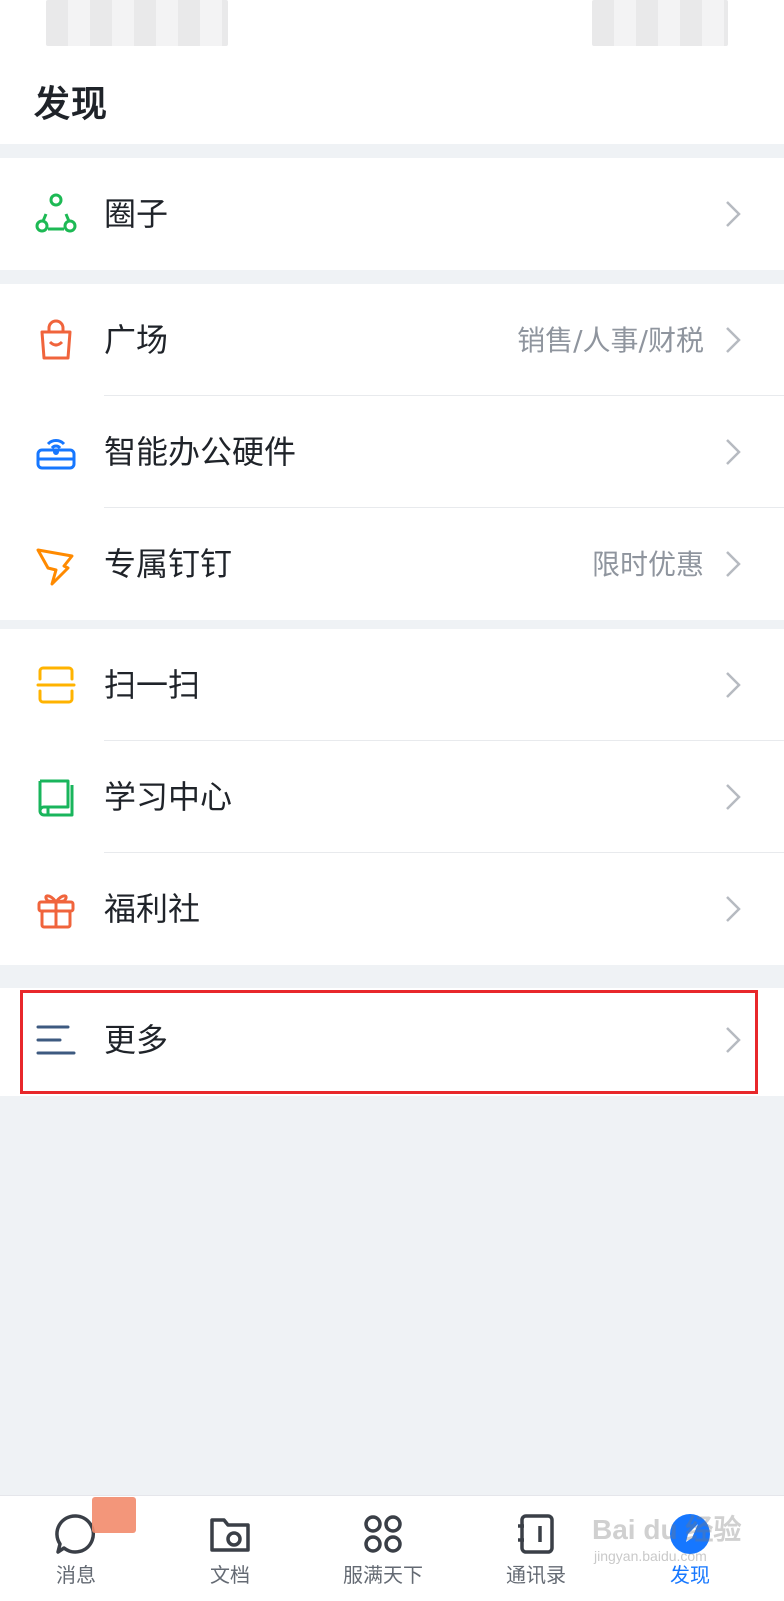  I want to click on status-bar-blur-right, so click(660, 23).